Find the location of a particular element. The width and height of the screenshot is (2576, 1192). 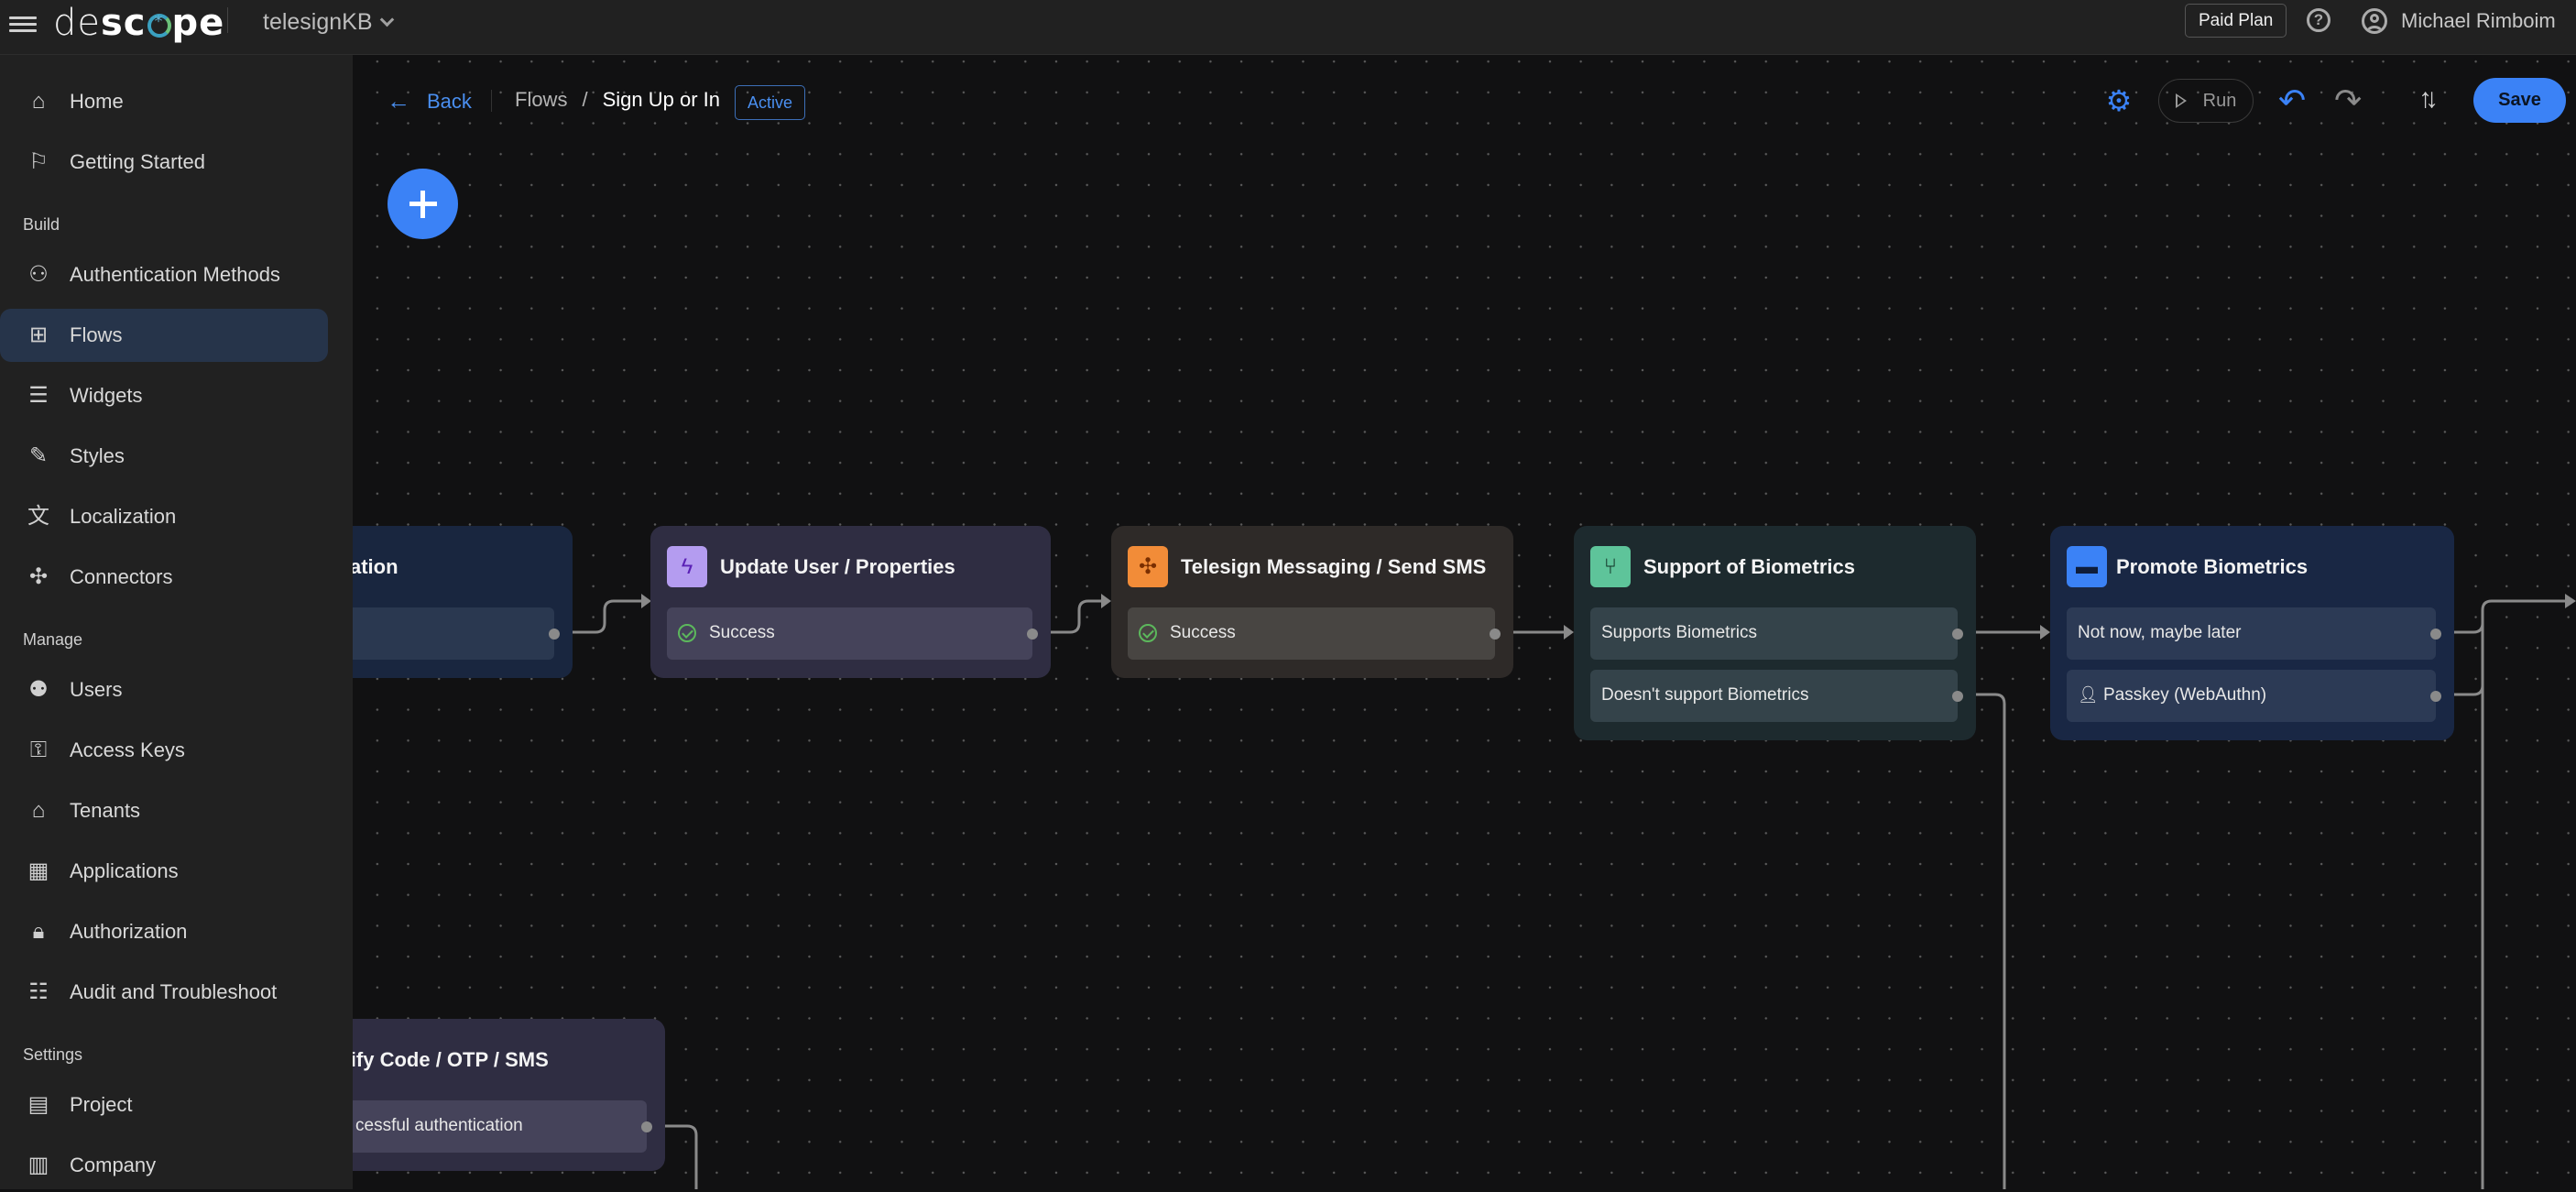

flow-node-telesign-send-sms: ✣ Telesign Messaging / Send SMS Success is located at coordinates (1312, 602).